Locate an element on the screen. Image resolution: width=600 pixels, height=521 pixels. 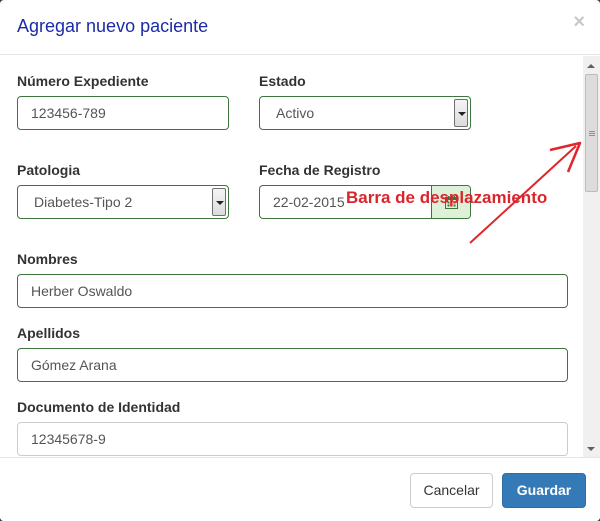
modal-header: Agregar nuevo paciente × is located at coordinates (300, 27).